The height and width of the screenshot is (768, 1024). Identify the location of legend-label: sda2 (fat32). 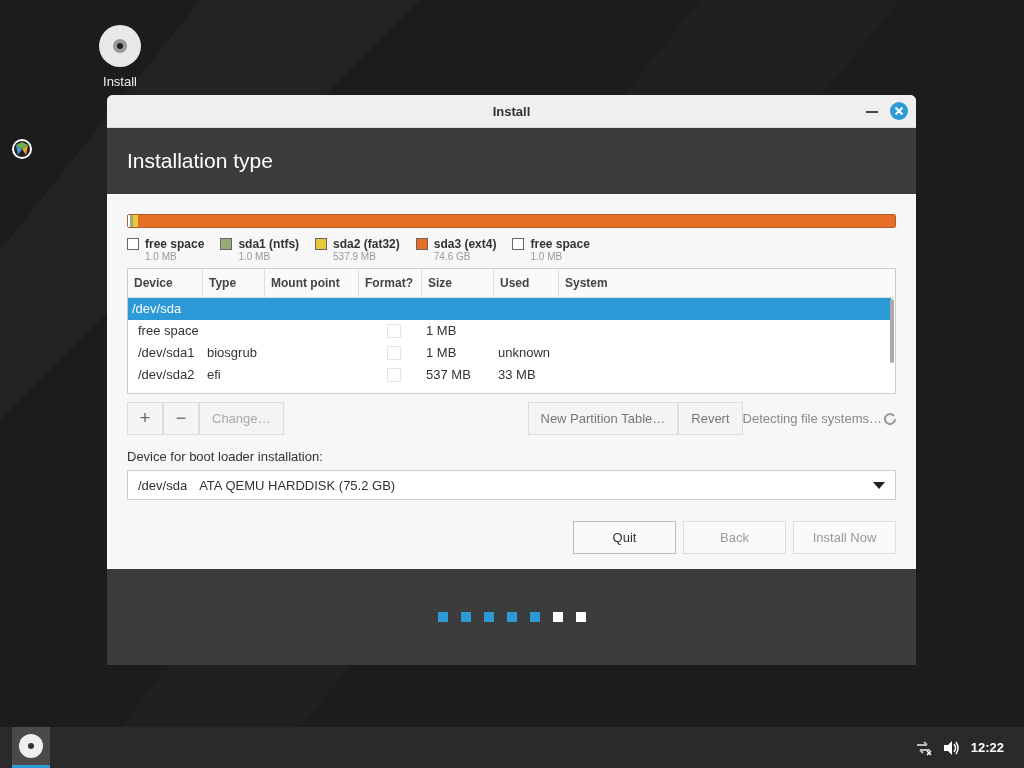
(366, 244).